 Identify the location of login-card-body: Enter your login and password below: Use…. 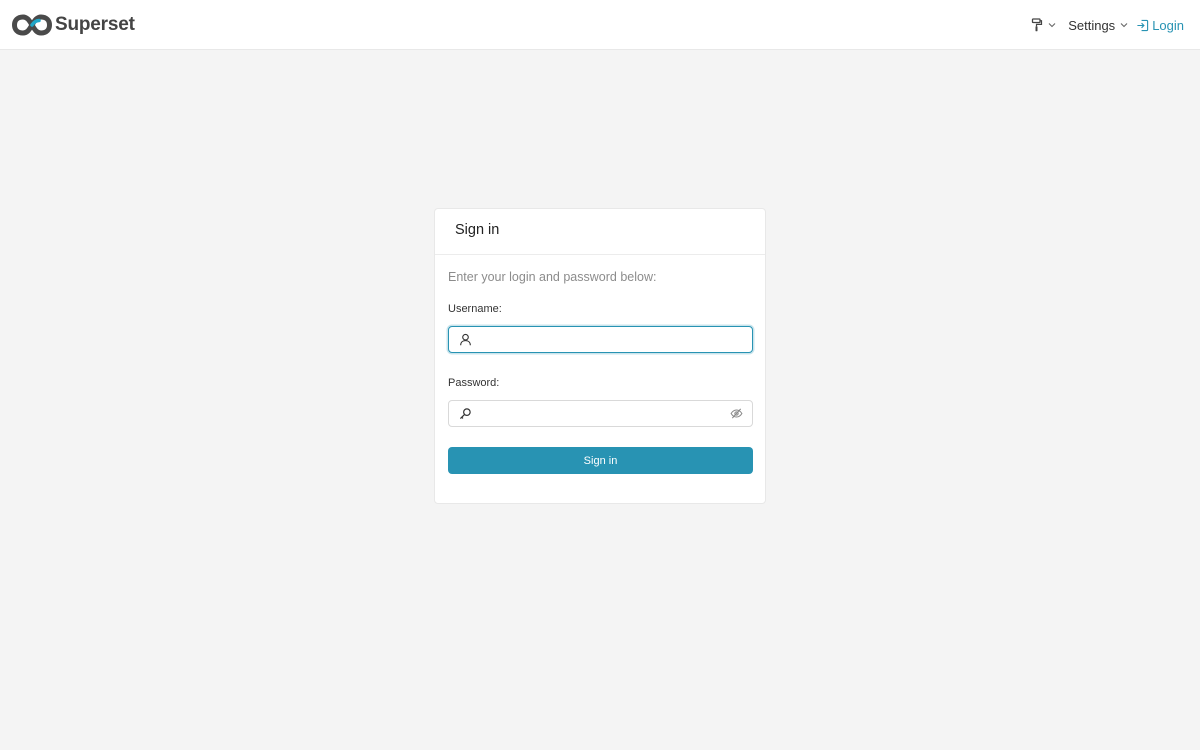
(600, 364).